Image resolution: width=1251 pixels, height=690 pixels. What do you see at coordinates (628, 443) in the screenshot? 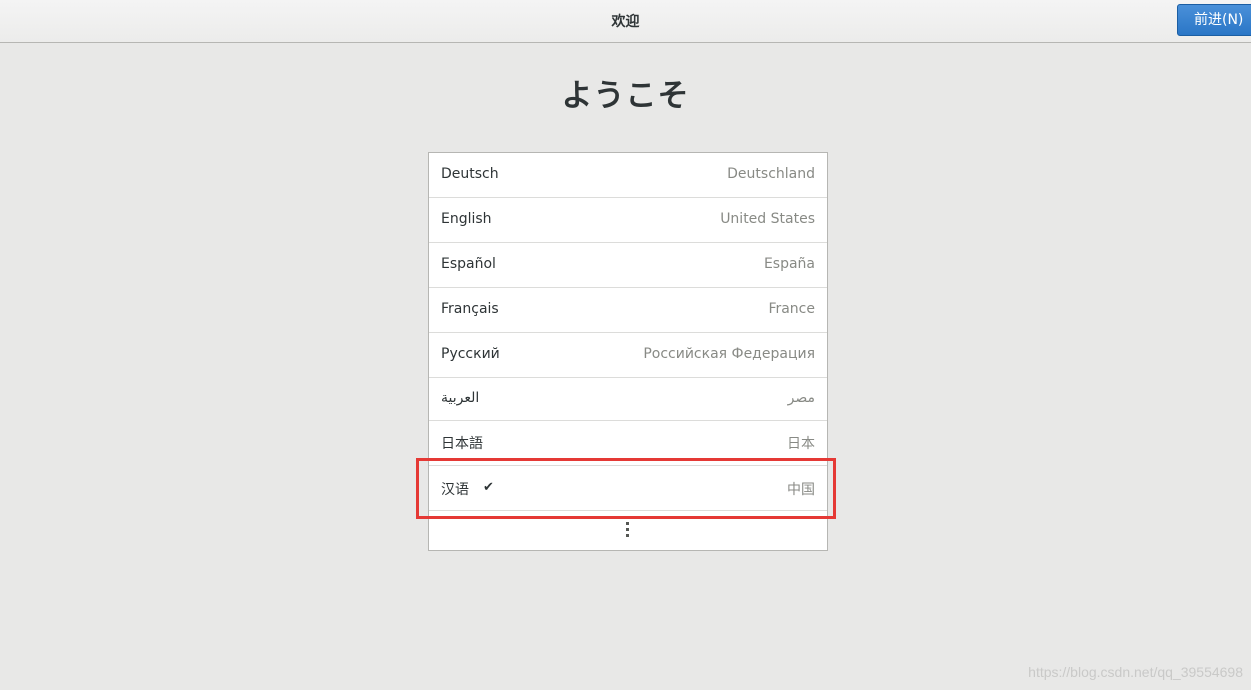
I see `language-row-japanese: 日本語 日本` at bounding box center [628, 443].